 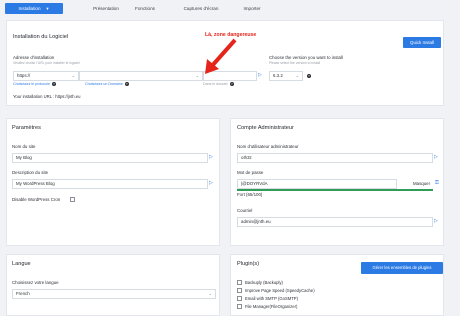 What do you see at coordinates (437, 183) in the screenshot?
I see `key-icon: ⚿` at bounding box center [437, 183].